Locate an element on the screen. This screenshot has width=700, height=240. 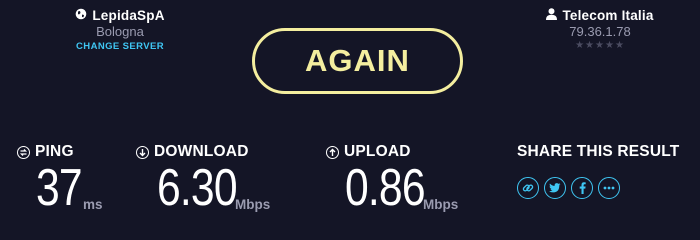
change-server-link: CHANGE SERVER is located at coordinates (120, 46).